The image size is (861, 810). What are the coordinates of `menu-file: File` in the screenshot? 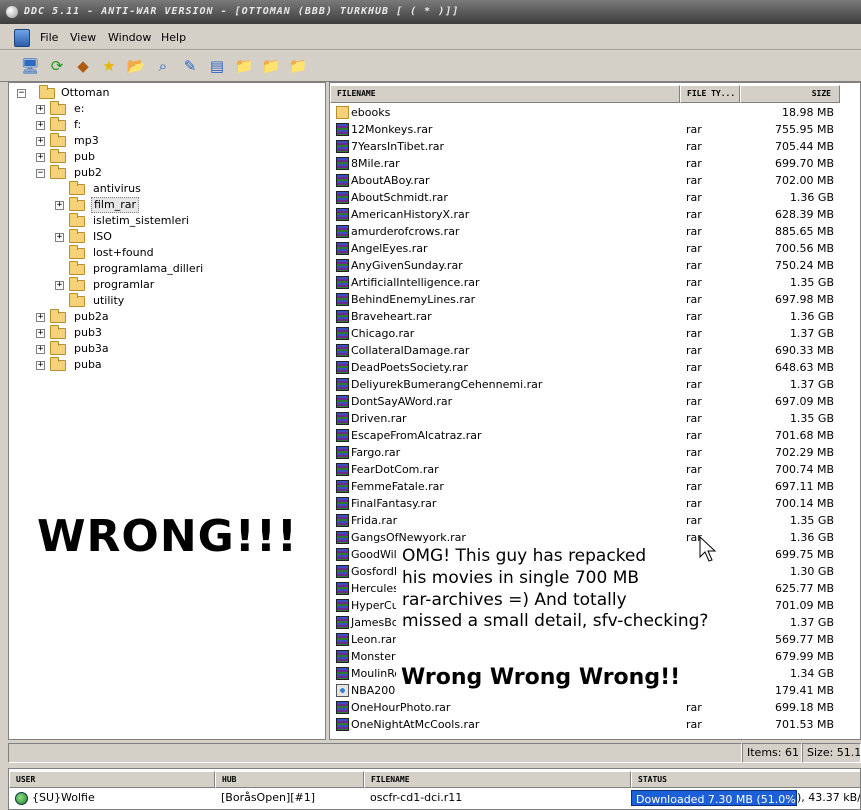 It's located at (49, 37).